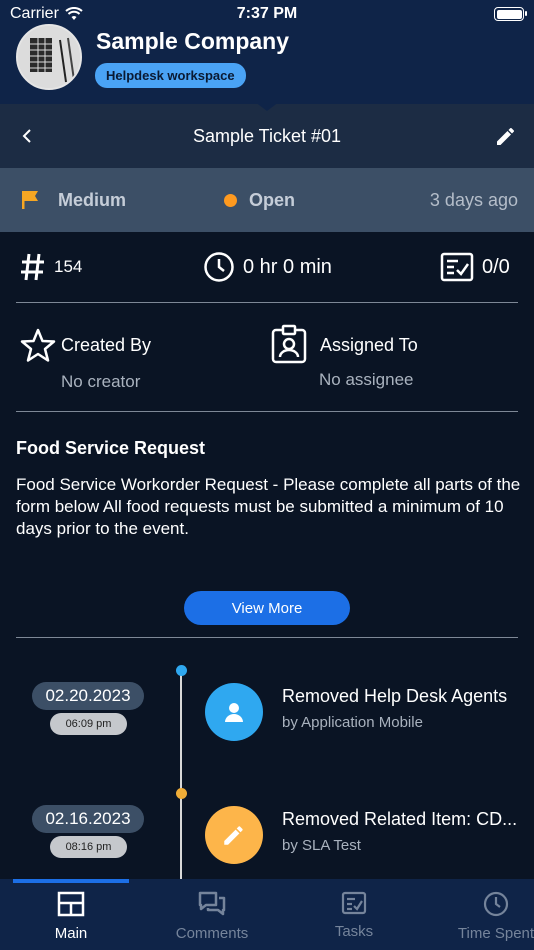  I want to click on status-indicator: Open, so click(259, 200).